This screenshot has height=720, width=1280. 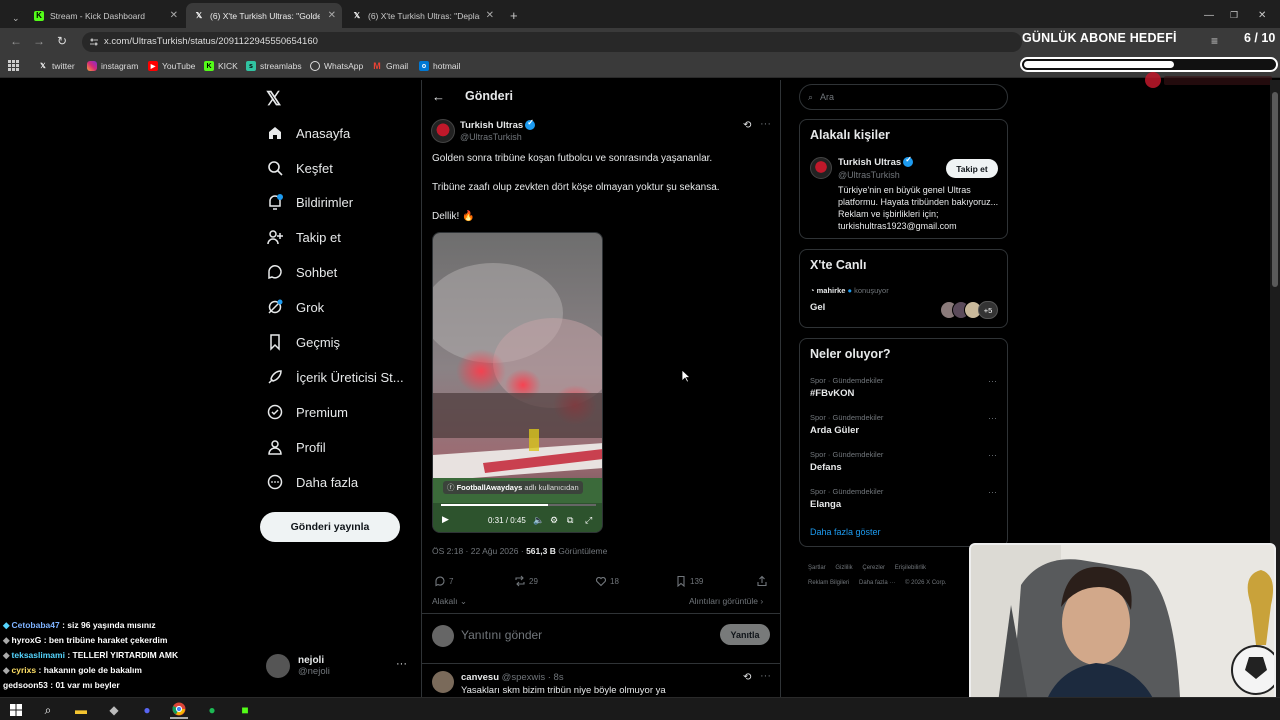 What do you see at coordinates (171, 66) in the screenshot?
I see `bookmark-youtube: ▶ YouTube` at bounding box center [171, 66].